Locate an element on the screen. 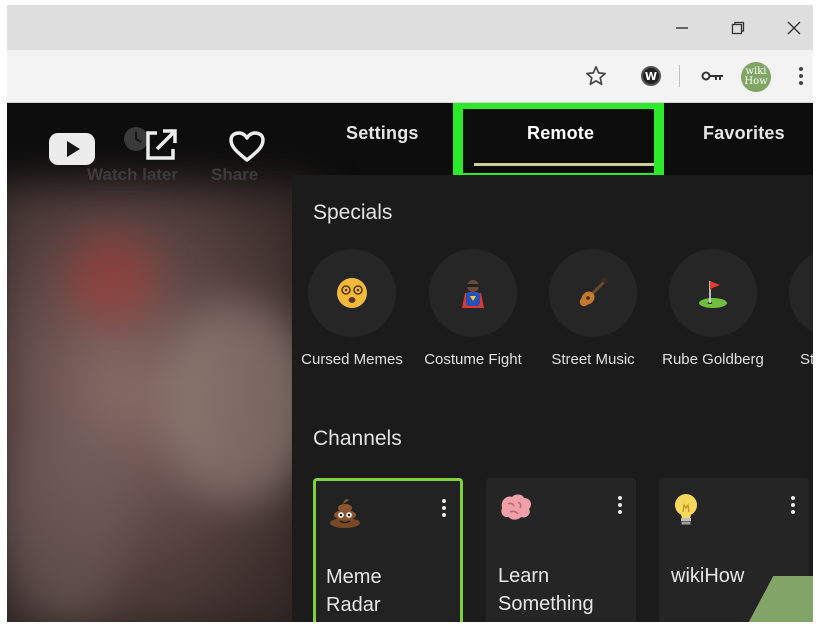 The width and height of the screenshot is (820, 627). extension-w-badge: W is located at coordinates (651, 76).